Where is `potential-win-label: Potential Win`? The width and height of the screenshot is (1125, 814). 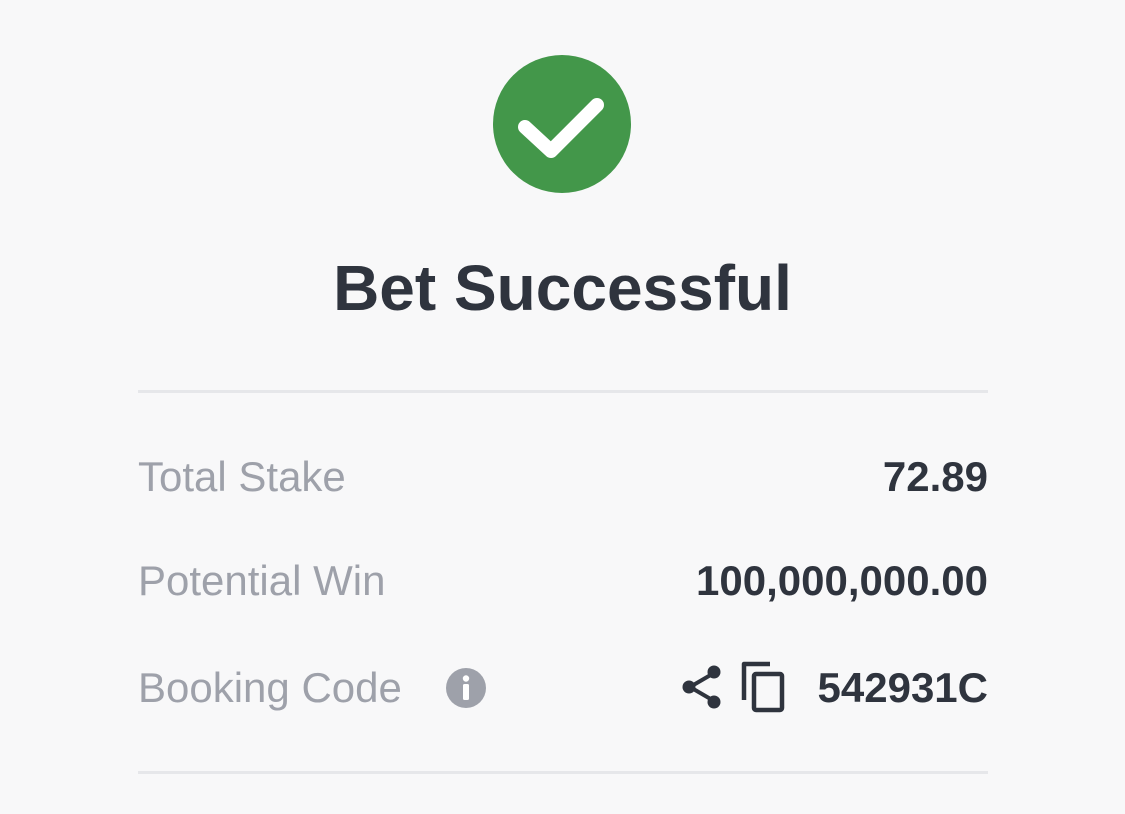 potential-win-label: Potential Win is located at coordinates (262, 580).